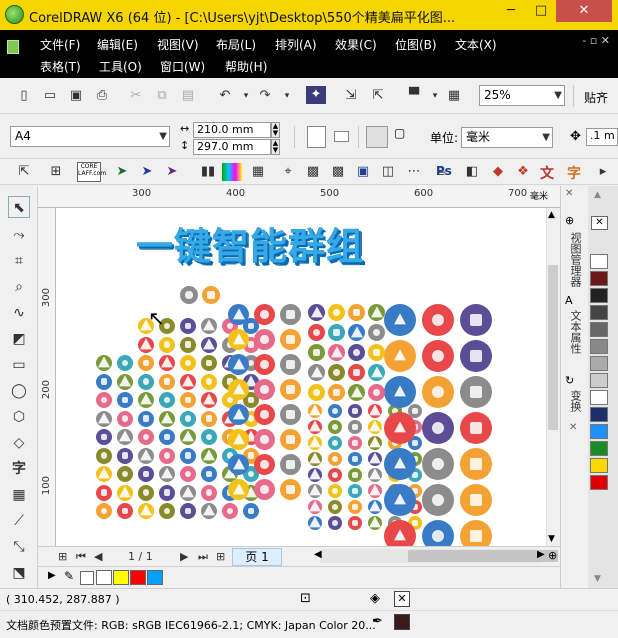 This screenshot has height=638, width=618. Describe the element at coordinates (318, 554) in the screenshot. I see `scroll-left-icon: ◀` at that location.